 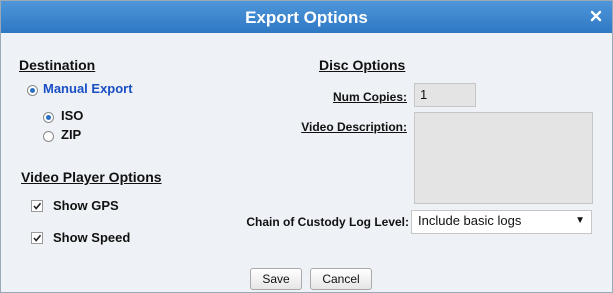 I want to click on manual-export-label: Manual Export, so click(x=88, y=88).